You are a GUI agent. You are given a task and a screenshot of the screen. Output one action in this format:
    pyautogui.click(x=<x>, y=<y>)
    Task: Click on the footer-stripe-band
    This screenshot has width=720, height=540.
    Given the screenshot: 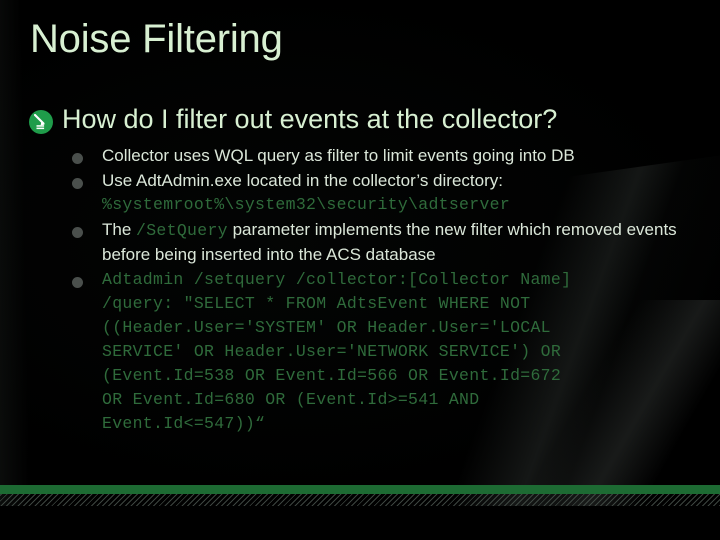 What is the action you would take?
    pyautogui.click(x=360, y=500)
    